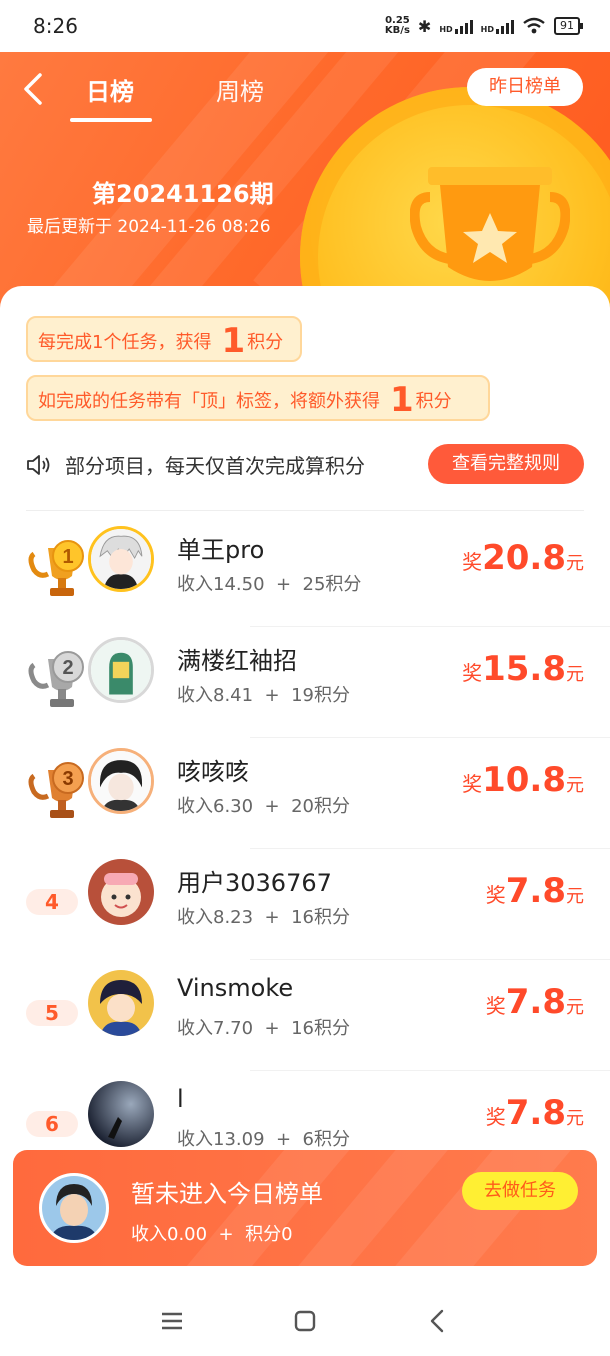  I want to click on svg-text: 3, so click(67, 779).